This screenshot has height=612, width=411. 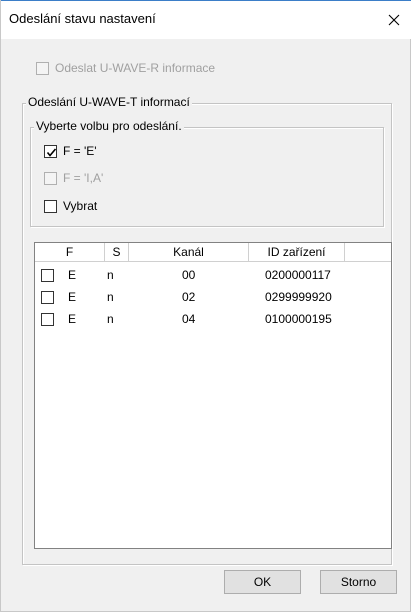 What do you see at coordinates (189, 275) in the screenshot?
I see `row-channel: 00` at bounding box center [189, 275].